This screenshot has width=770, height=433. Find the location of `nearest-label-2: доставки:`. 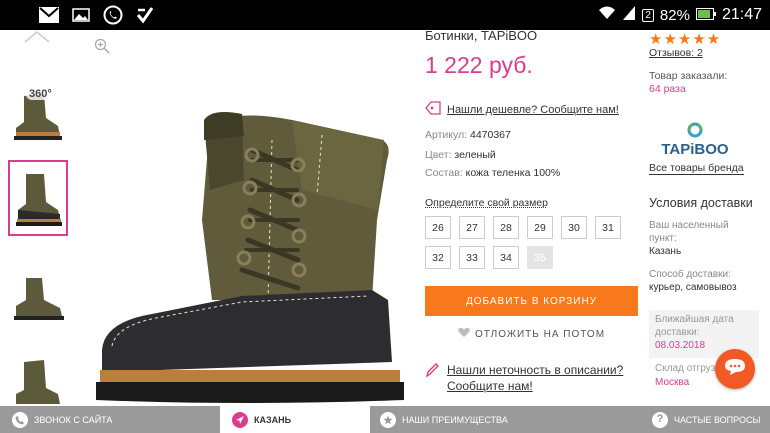

nearest-label-2: доставки: is located at coordinates (677, 332).